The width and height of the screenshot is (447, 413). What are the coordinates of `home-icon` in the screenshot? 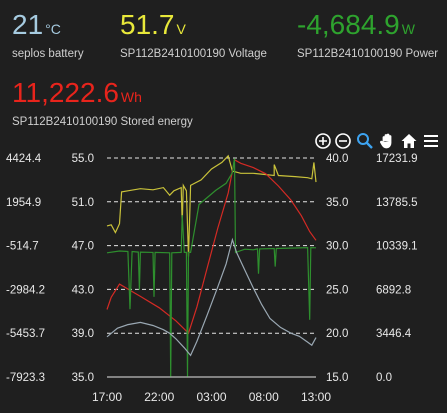 It's located at (409, 141).